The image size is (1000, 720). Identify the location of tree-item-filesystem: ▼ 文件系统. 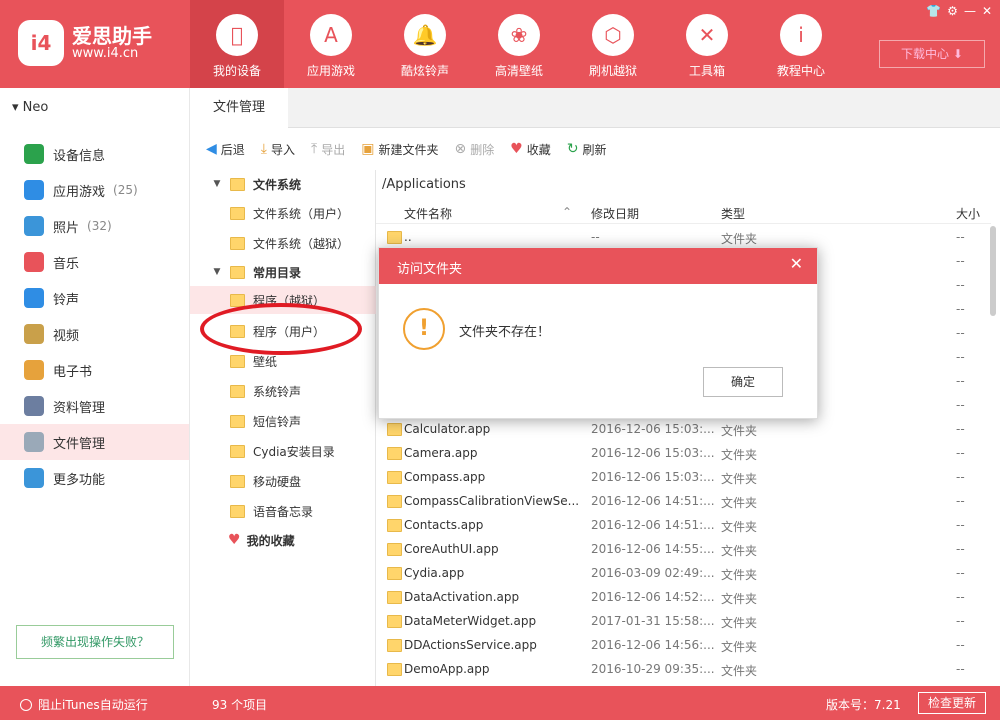
(283, 184).